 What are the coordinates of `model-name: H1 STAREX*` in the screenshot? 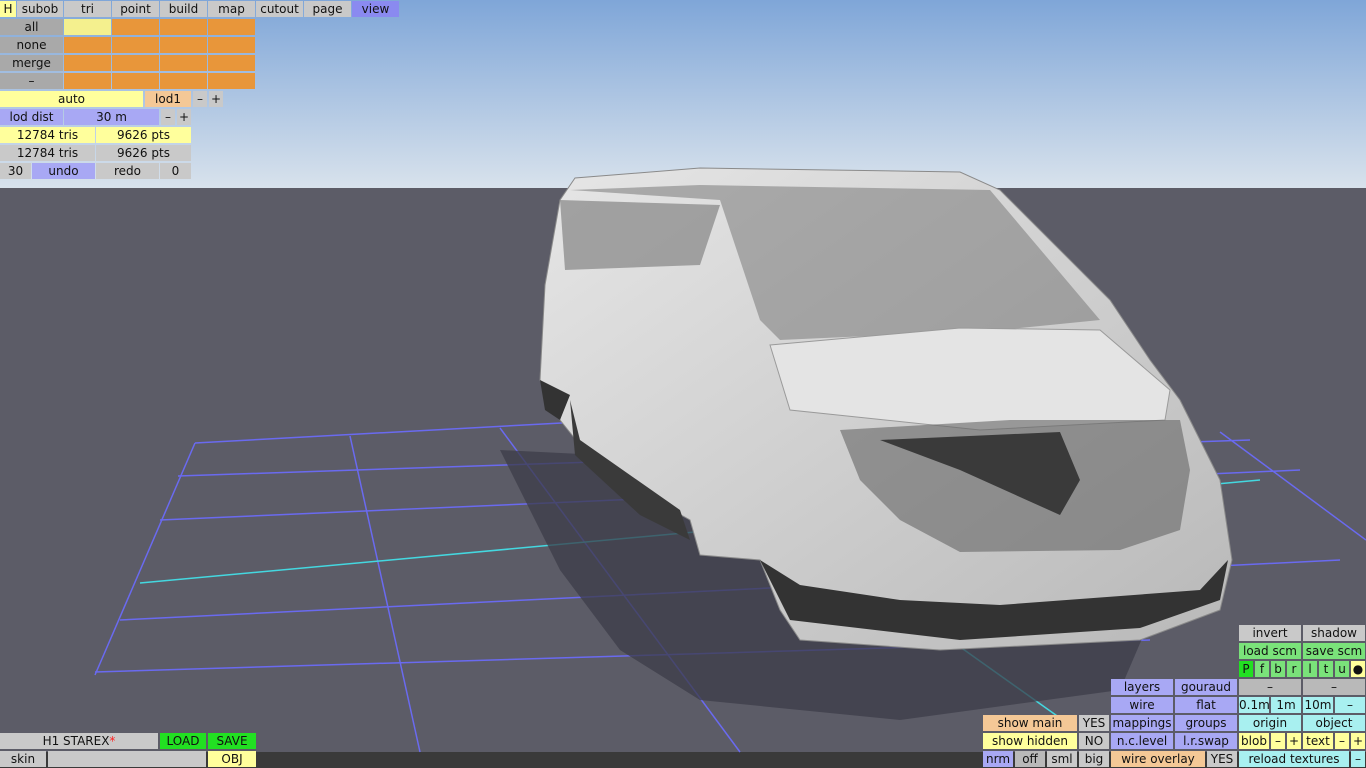 It's located at (79, 741).